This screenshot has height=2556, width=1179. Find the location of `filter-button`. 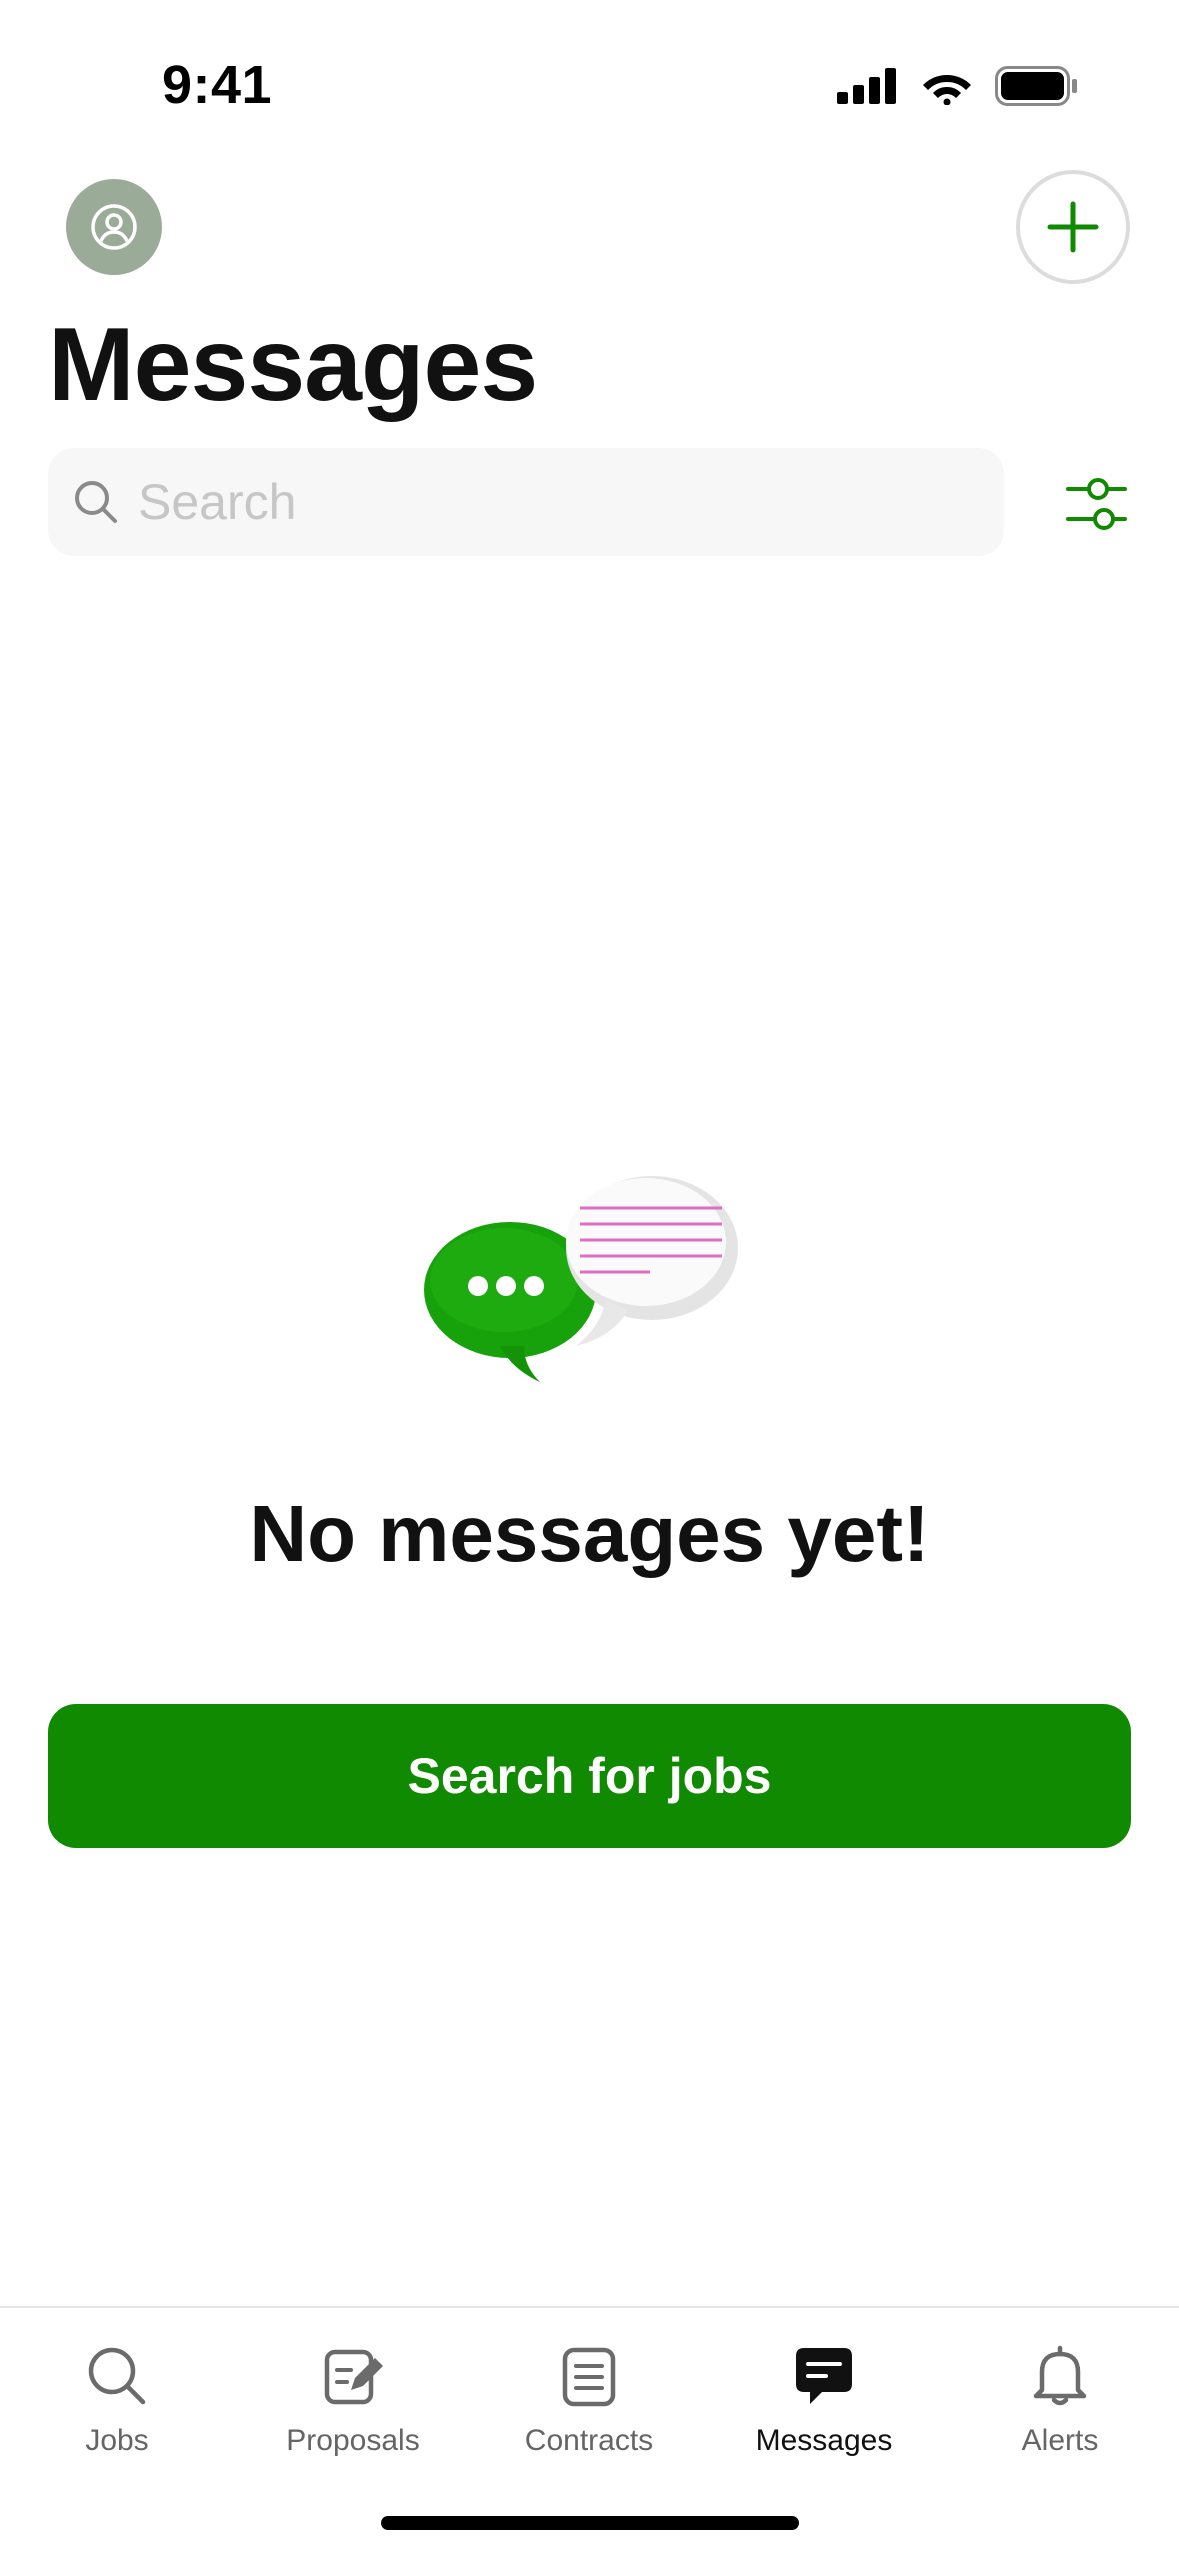

filter-button is located at coordinates (1096, 504).